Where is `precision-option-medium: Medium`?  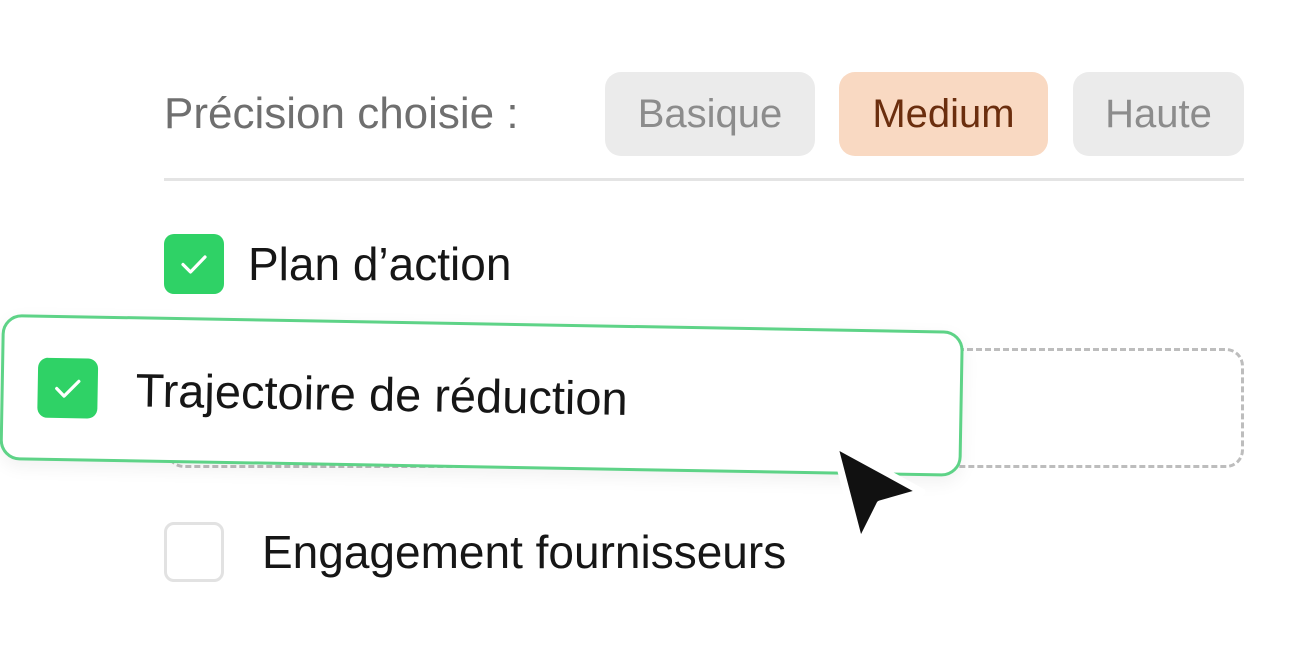
precision-option-medium: Medium is located at coordinates (943, 114).